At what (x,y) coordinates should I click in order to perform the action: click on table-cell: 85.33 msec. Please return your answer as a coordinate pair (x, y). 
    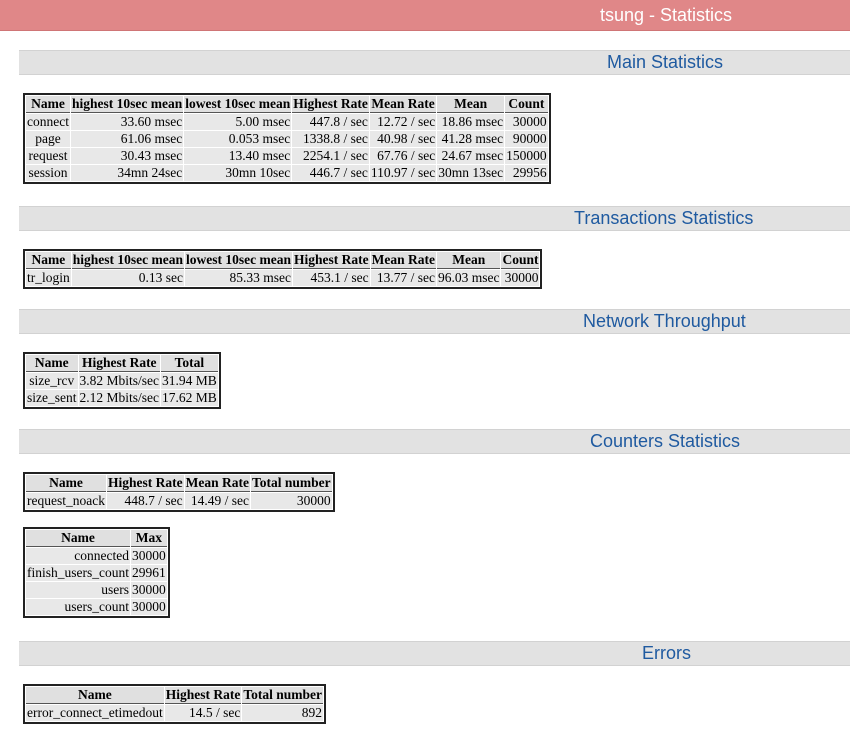
    Looking at the image, I should click on (238, 278).